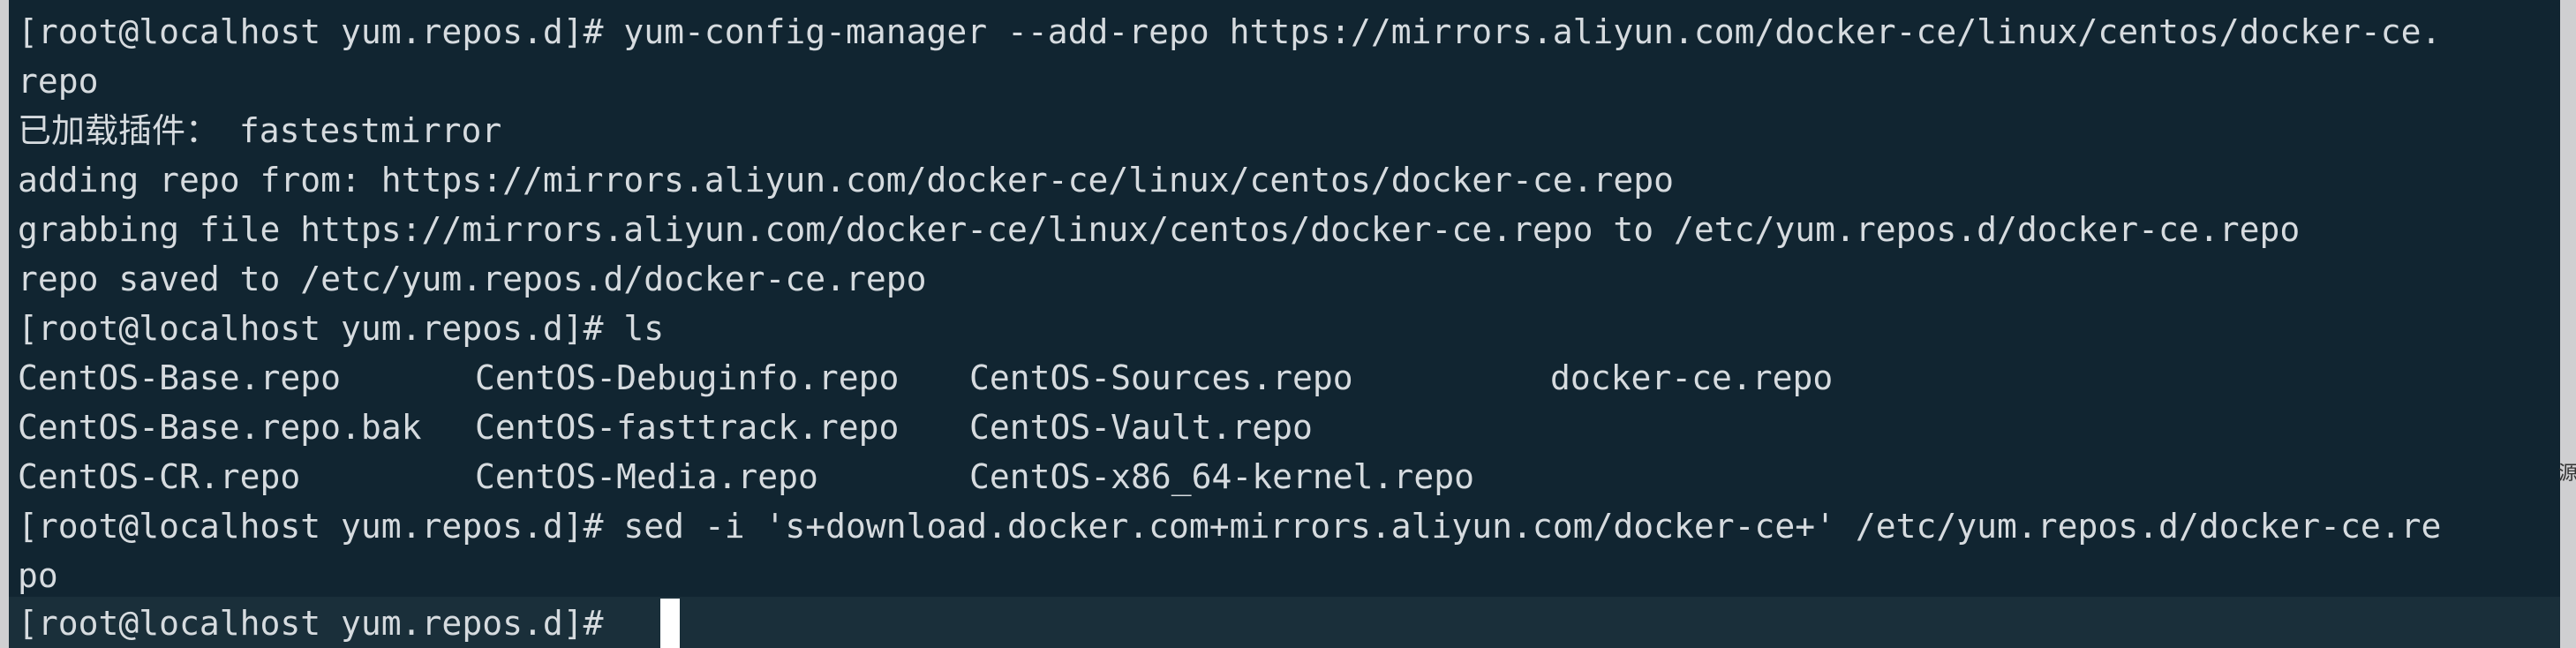 The width and height of the screenshot is (2576, 648). Describe the element at coordinates (670, 623) in the screenshot. I see `text-cursor` at that location.